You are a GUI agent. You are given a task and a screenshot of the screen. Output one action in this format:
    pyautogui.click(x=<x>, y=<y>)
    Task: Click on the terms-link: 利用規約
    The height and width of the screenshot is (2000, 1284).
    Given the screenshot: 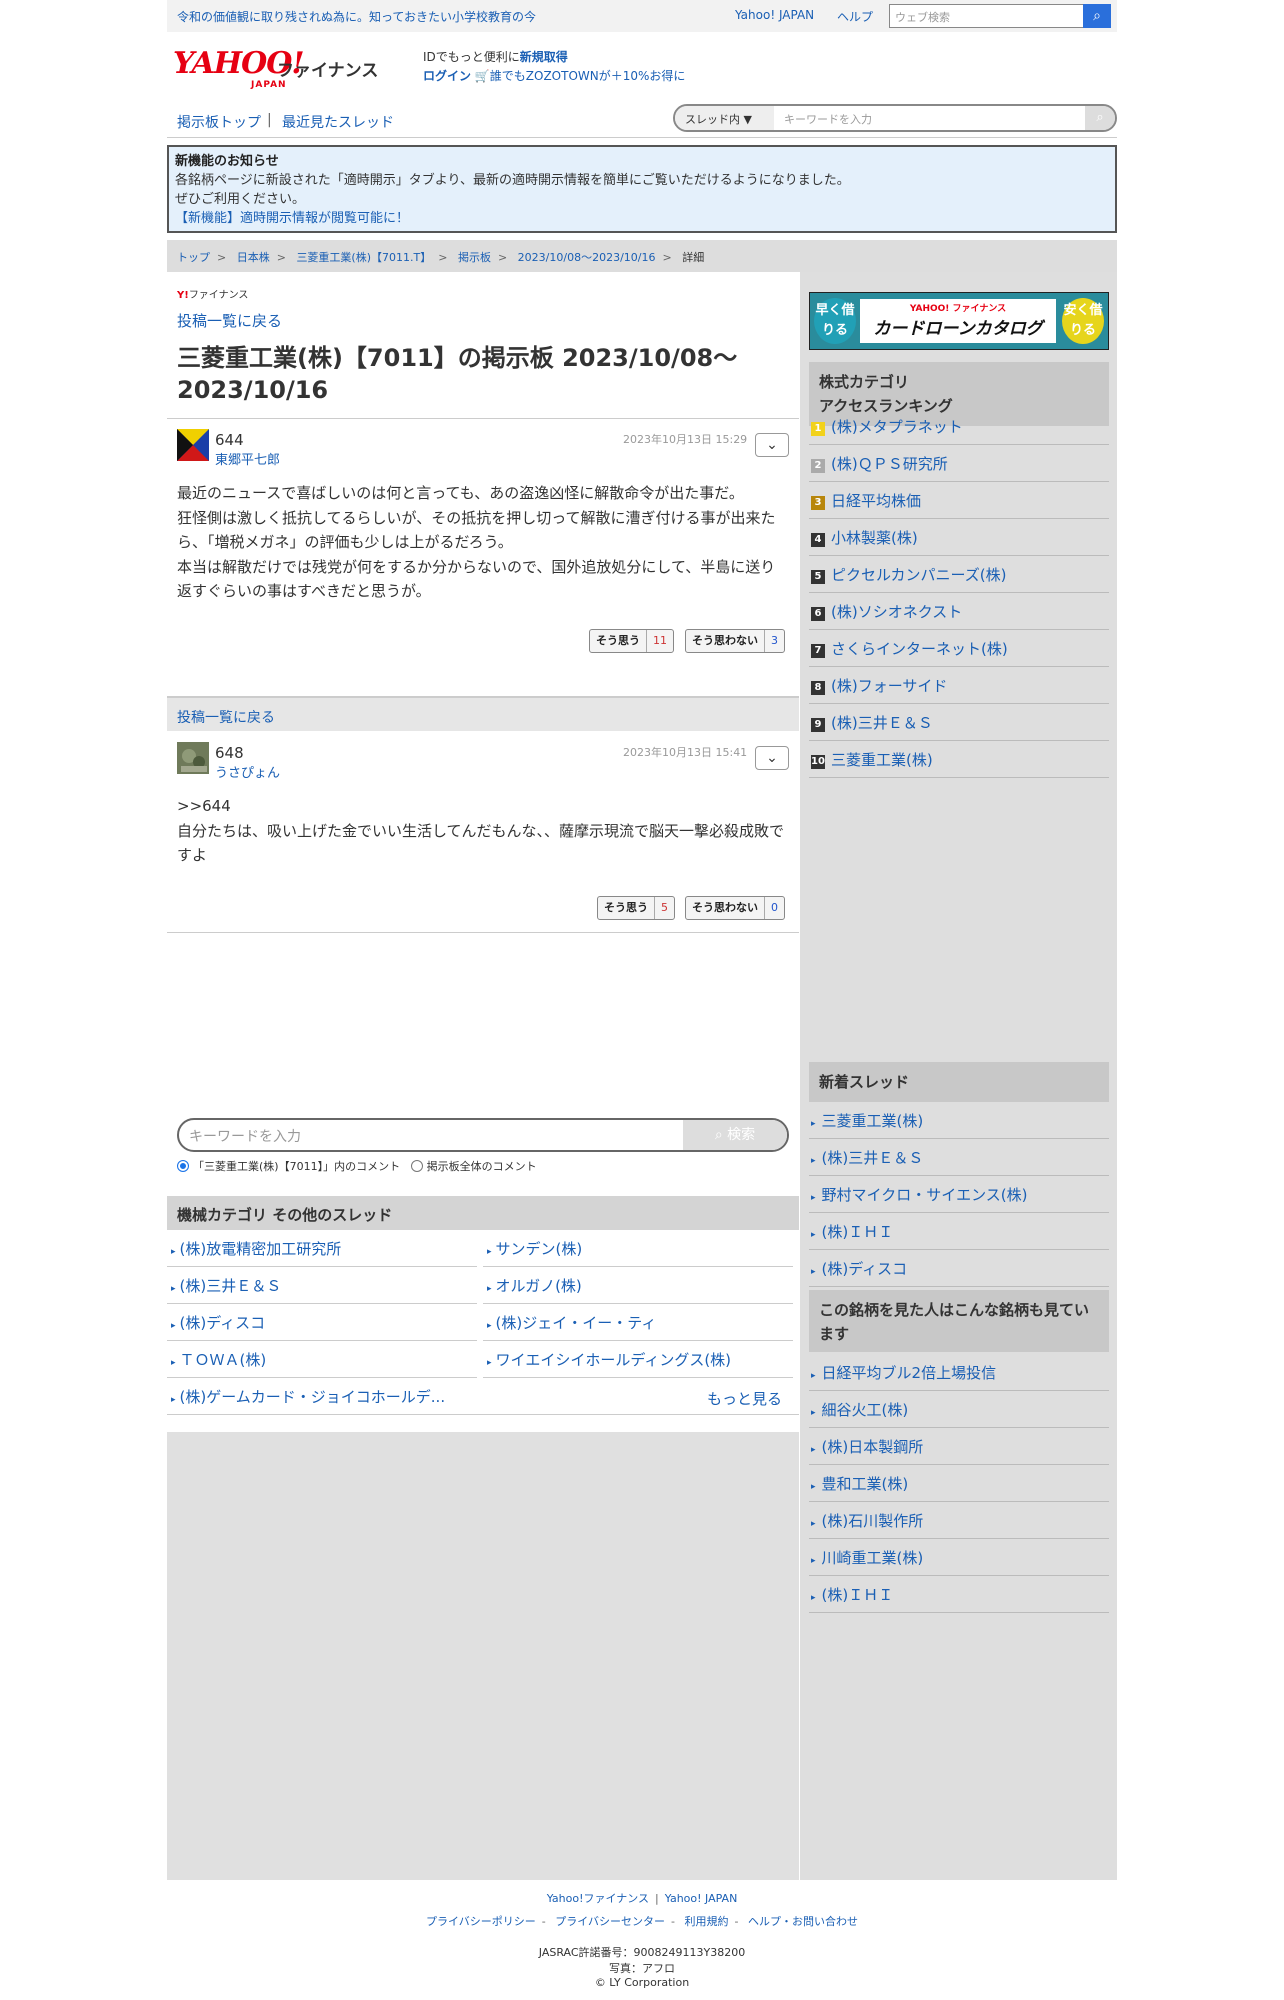 What is the action you would take?
    pyautogui.click(x=707, y=1921)
    